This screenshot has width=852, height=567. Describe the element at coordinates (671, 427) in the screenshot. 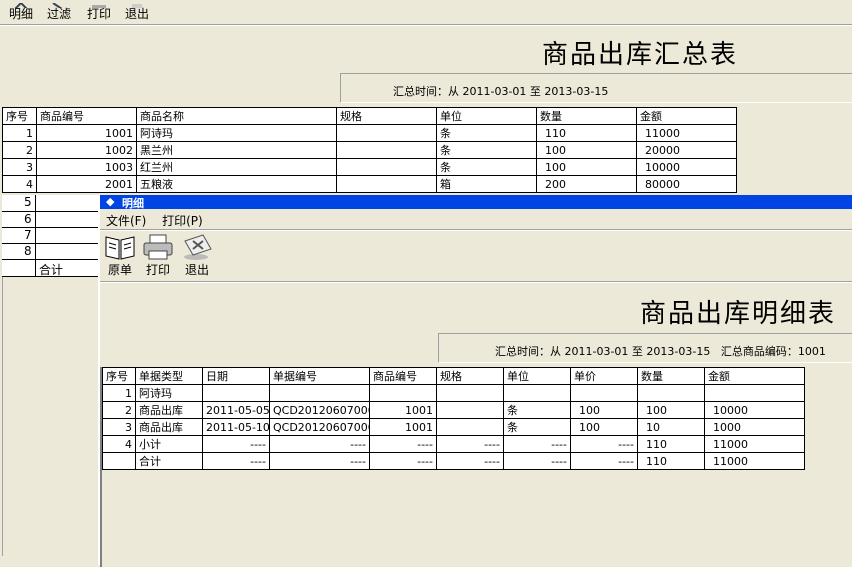

I see `cell-qty: 10` at that location.